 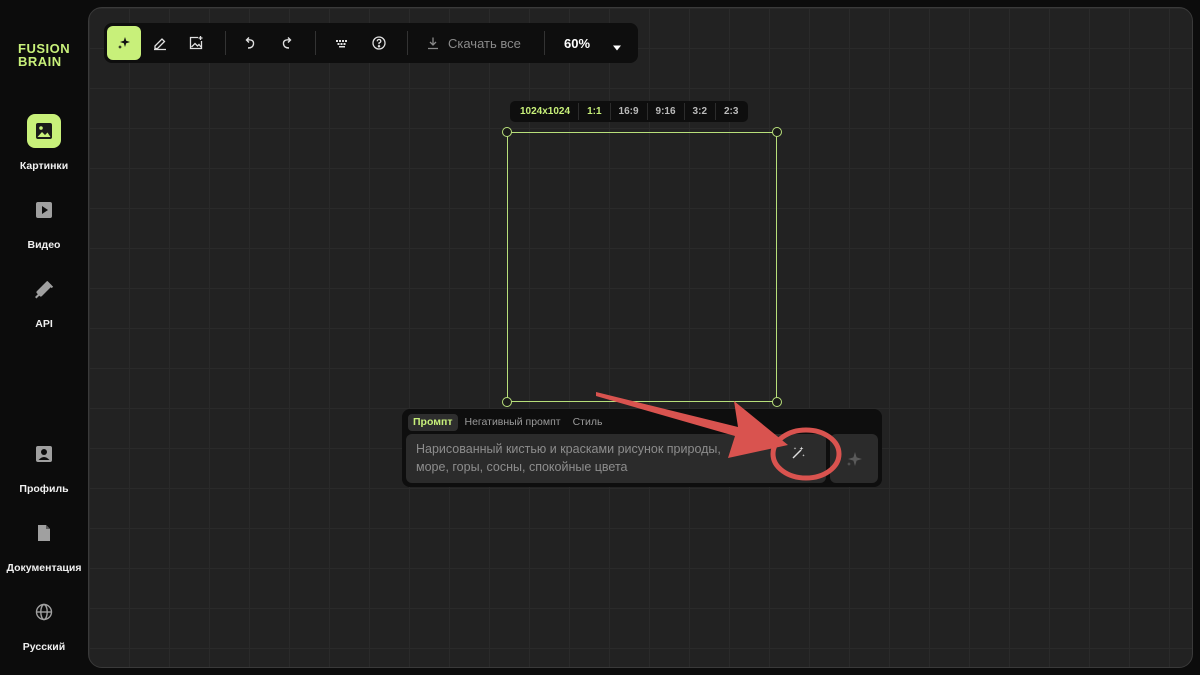 I want to click on undo-icon, so click(x=250, y=43).